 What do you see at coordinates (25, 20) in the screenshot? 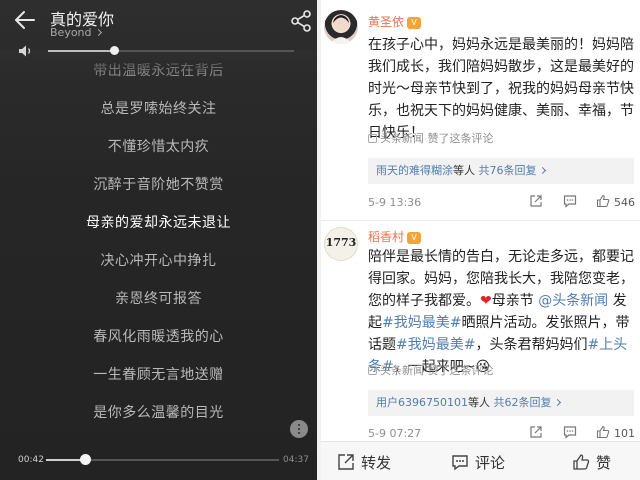
I see `back-arrow-icon` at bounding box center [25, 20].